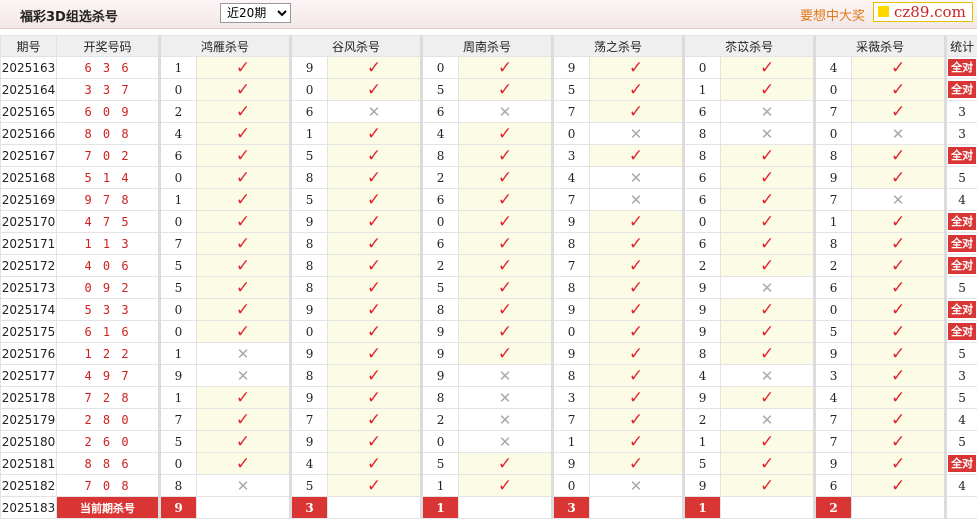 Image resolution: width=977 pixels, height=519 pixels. Describe the element at coordinates (489, 156) in the screenshot. I see `table-row: 20251677 0 26✓5✓8✓3✓8✓8✓全对` at that location.